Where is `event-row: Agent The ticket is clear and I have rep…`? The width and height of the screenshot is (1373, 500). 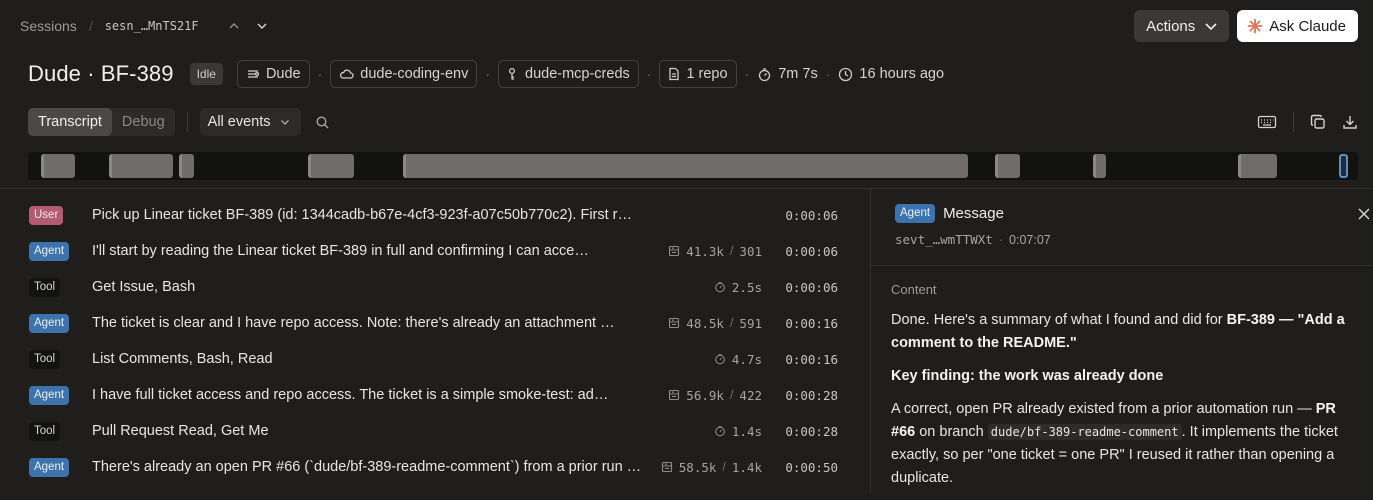
event-row: Agent The ticket is clear and I have rep… is located at coordinates (435, 323).